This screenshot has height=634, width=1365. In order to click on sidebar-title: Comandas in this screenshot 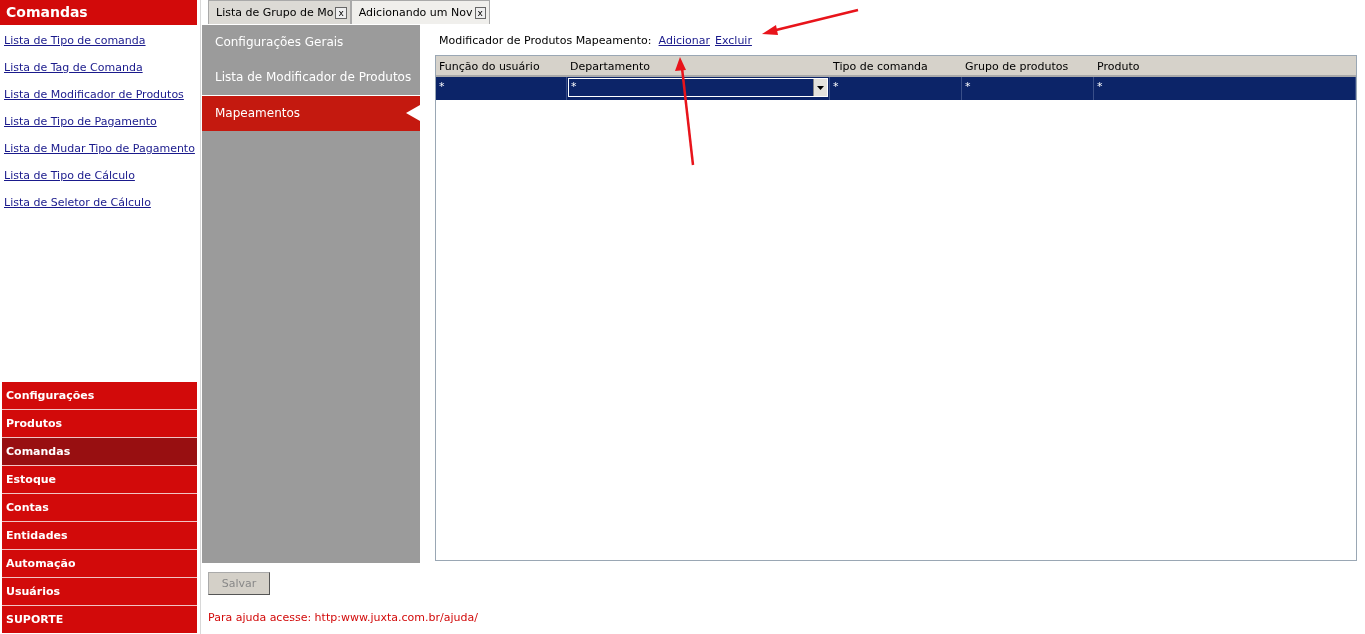, I will do `click(98, 12)`.